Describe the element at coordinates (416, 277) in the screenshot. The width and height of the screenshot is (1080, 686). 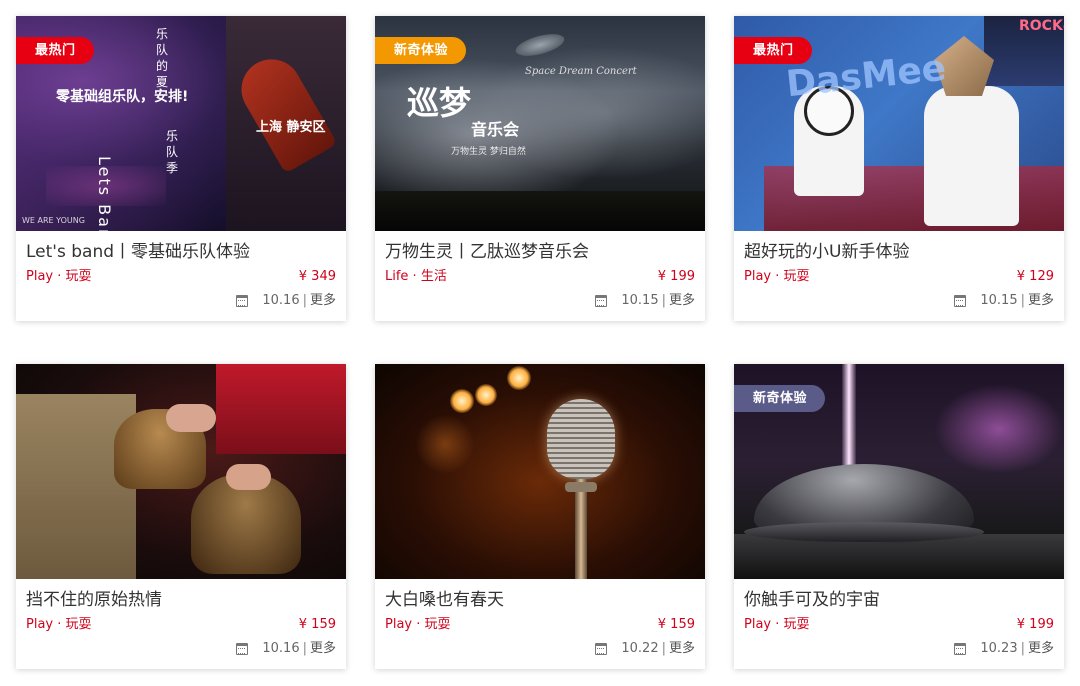
I see `card-category: Life · 生活` at that location.